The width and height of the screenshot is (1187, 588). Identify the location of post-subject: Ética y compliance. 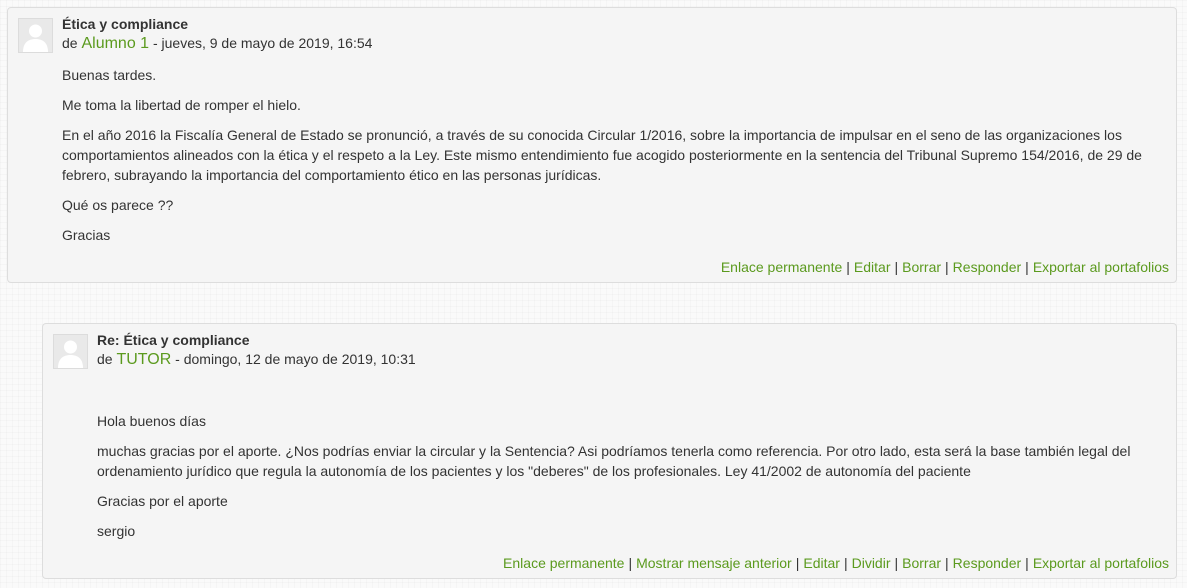
(125, 24).